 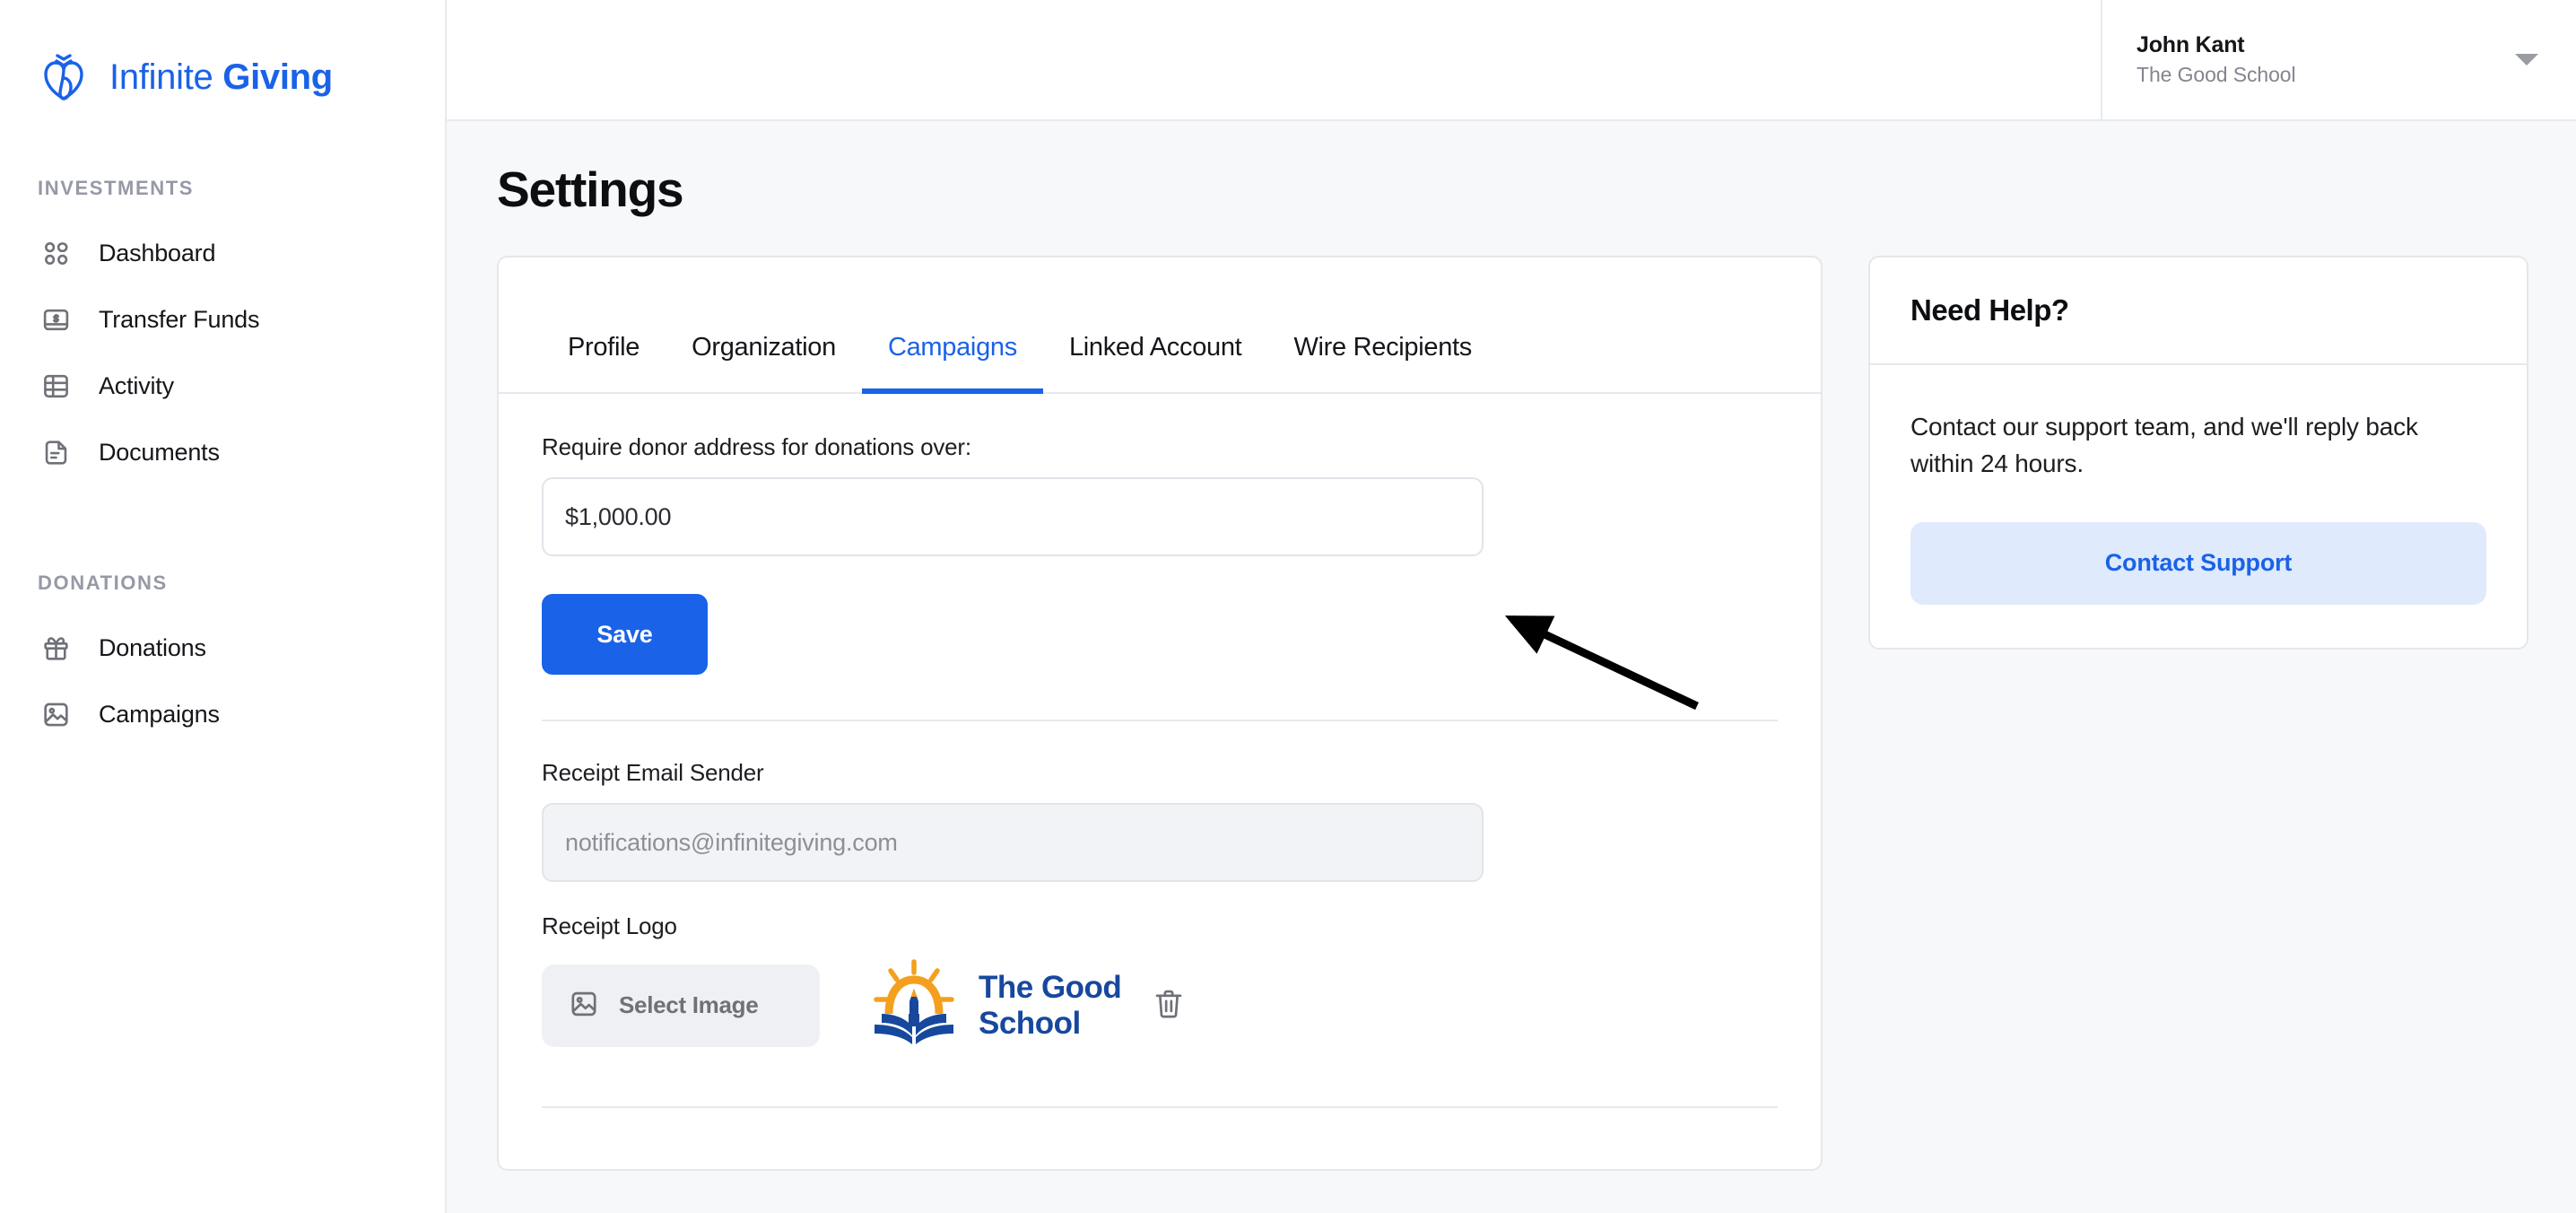 I want to click on infinite-giving-logo-icon, so click(x=64, y=78).